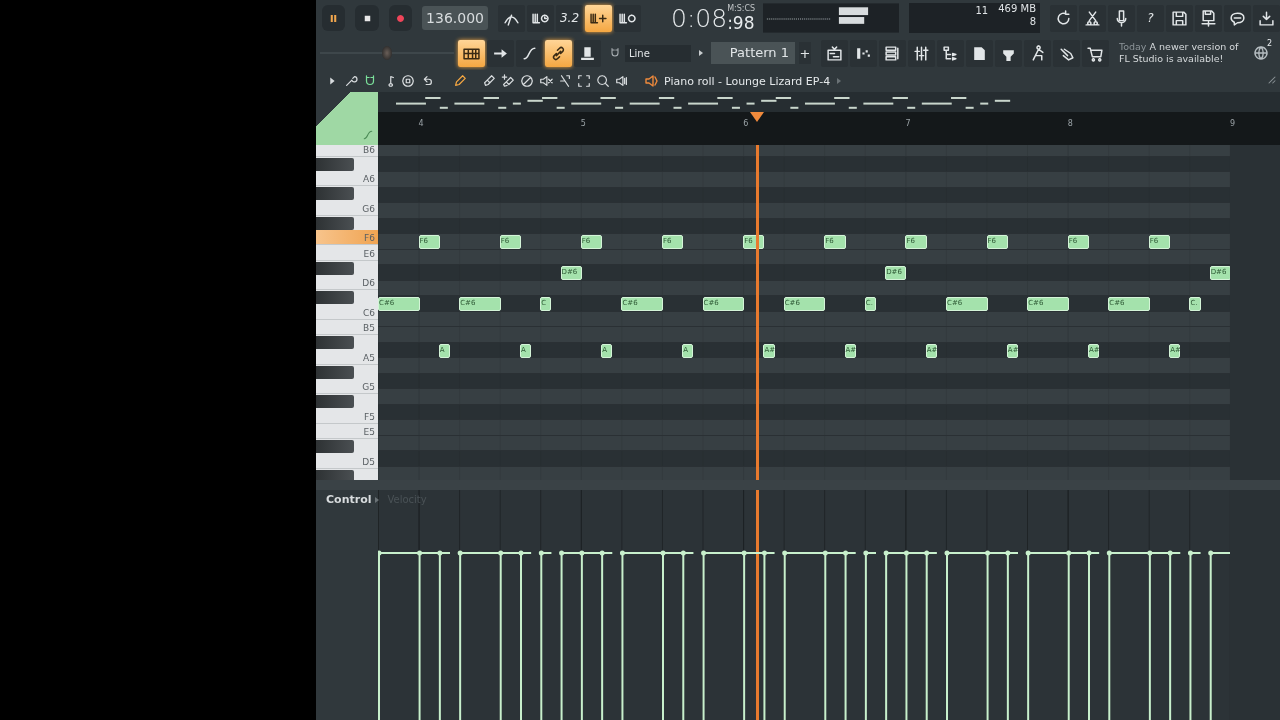 The height and width of the screenshot is (720, 1280). What do you see at coordinates (622, 81) in the screenshot?
I see `speaker-bars-icon` at bounding box center [622, 81].